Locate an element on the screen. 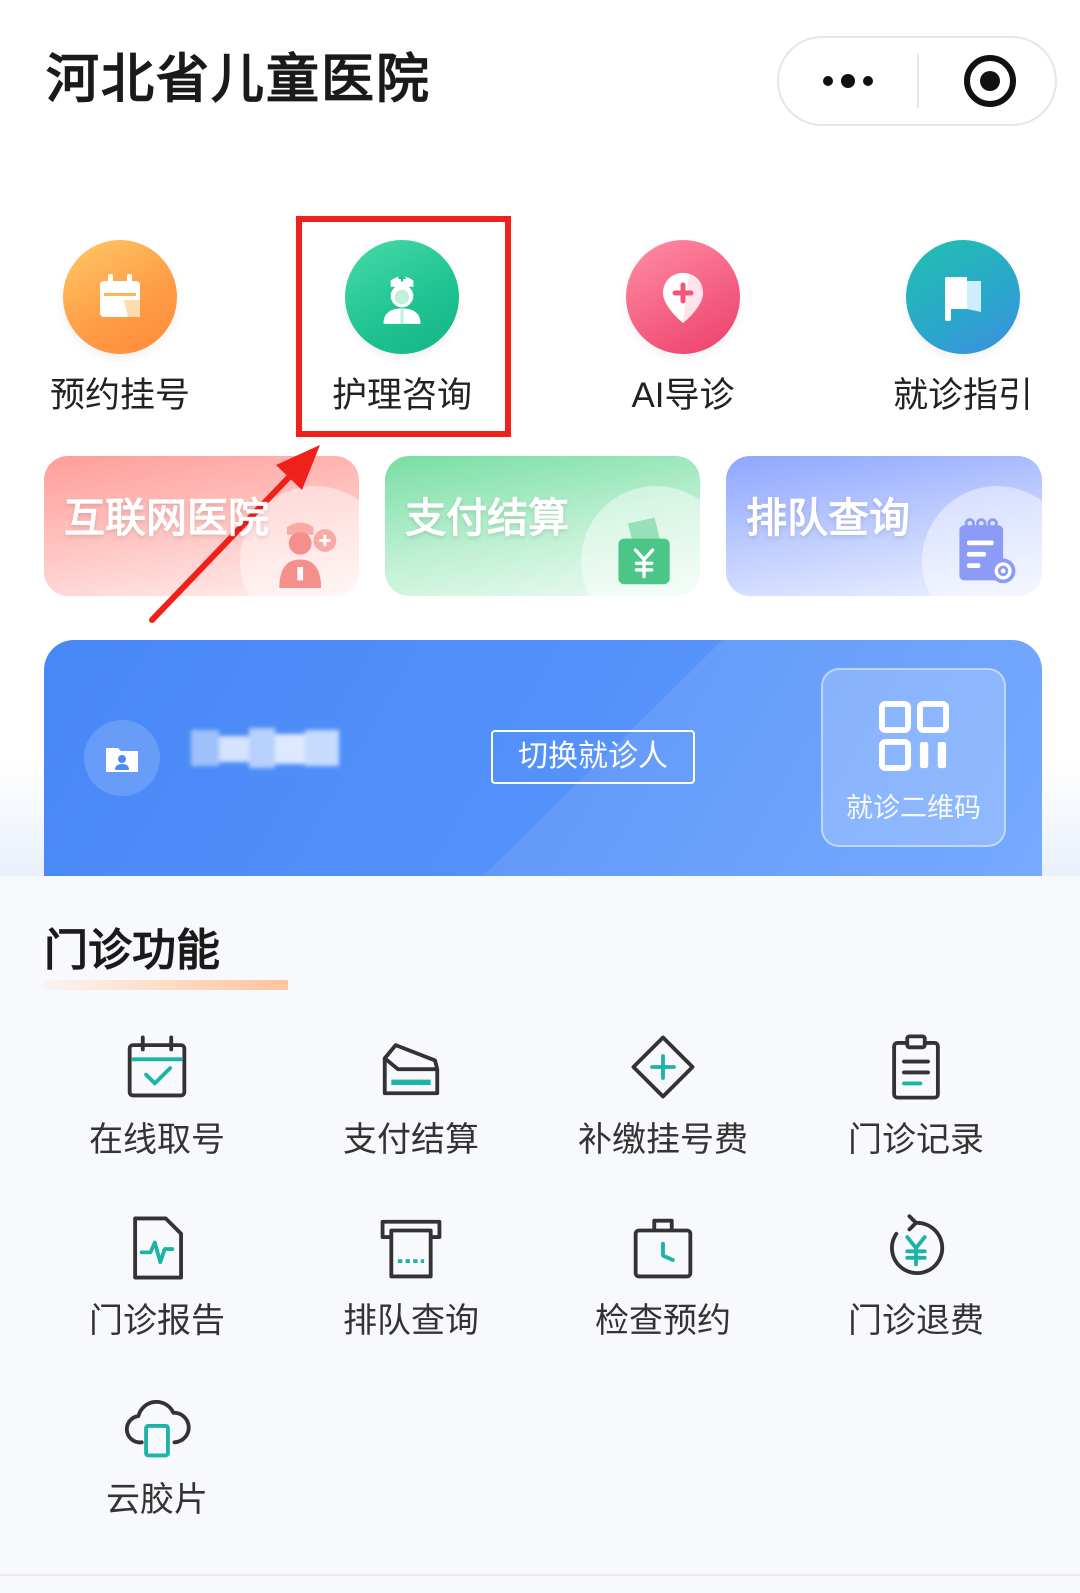 This screenshot has height=1593, width=1080. patient-card: 切换就诊人 就诊二维码 is located at coordinates (543, 758).